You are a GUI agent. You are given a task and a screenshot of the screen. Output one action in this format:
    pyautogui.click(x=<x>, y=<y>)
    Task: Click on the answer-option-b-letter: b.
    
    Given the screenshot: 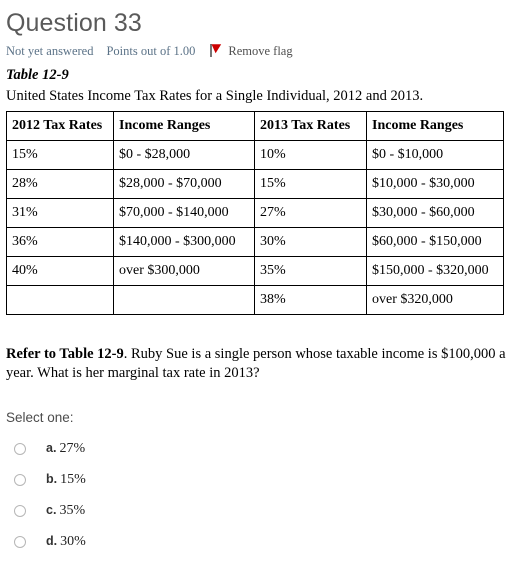 What is the action you would take?
    pyautogui.click(x=52, y=478)
    